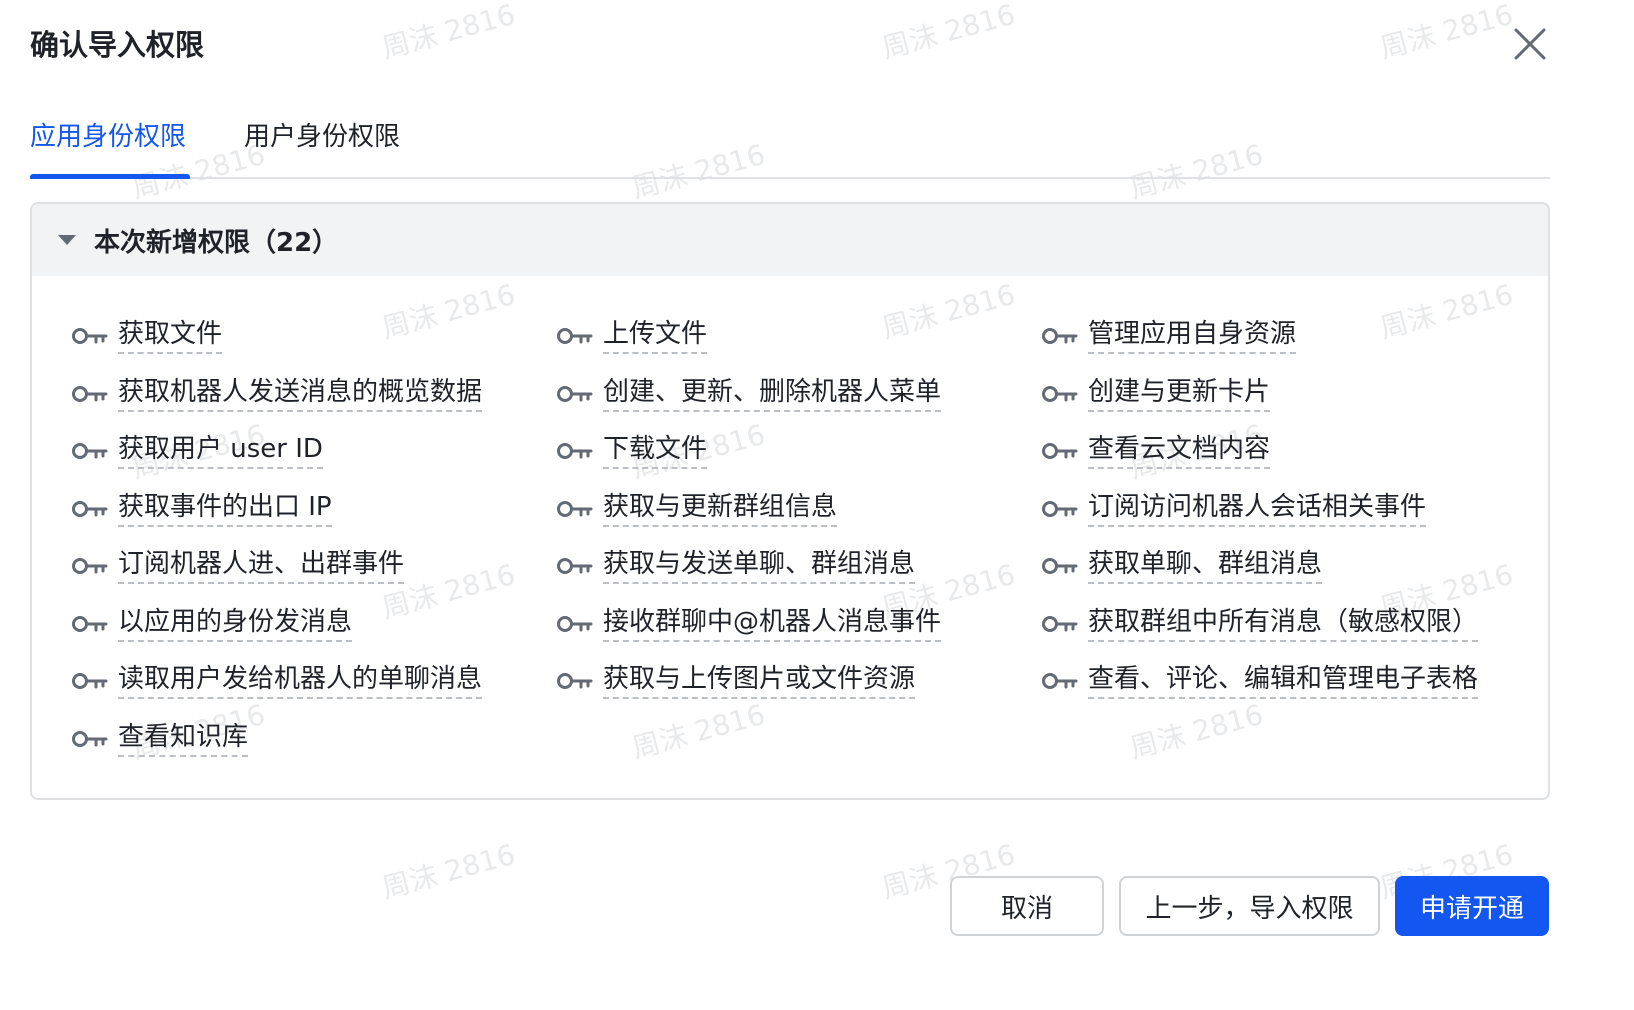 The image size is (1634, 1010). I want to click on close-icon, so click(1530, 44).